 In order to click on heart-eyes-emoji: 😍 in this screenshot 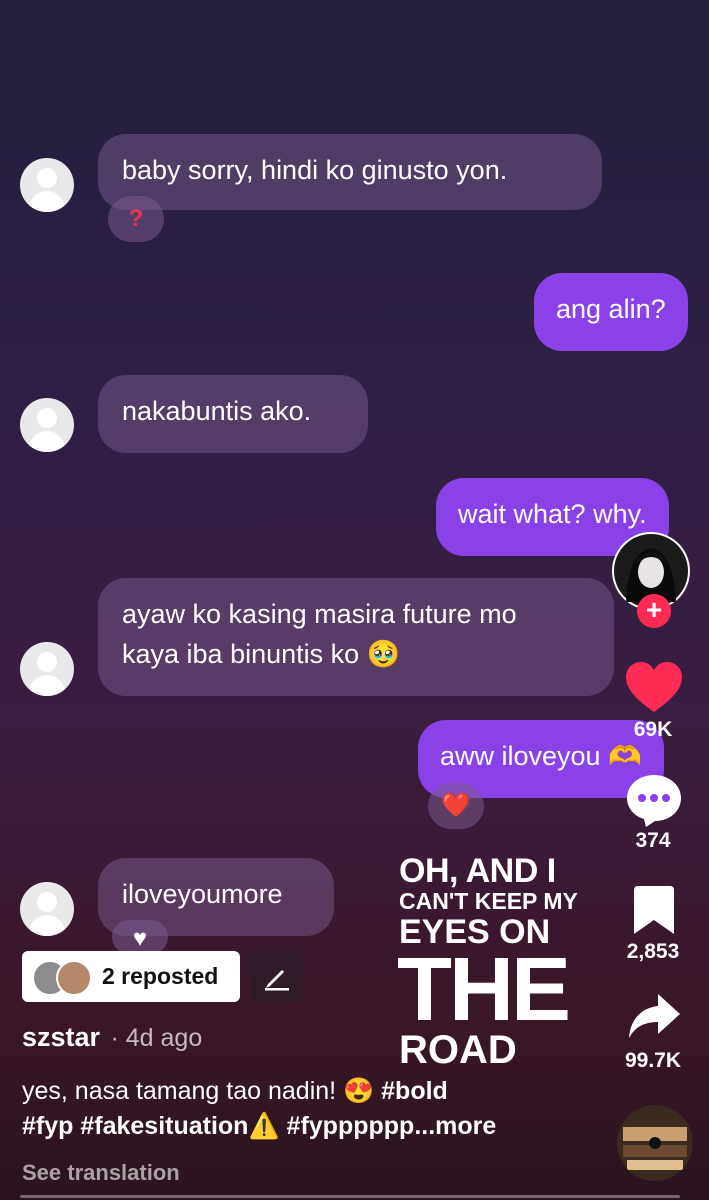, I will do `click(359, 1091)`.